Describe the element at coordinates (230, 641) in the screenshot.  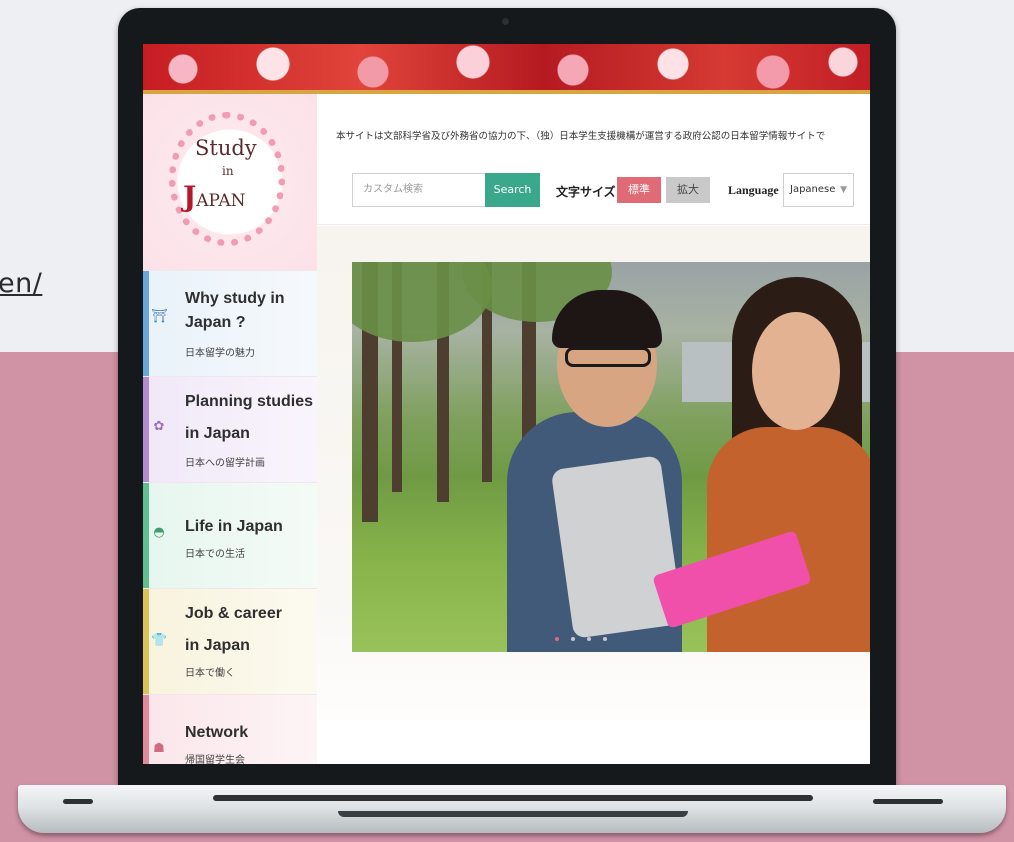
I see `sidebar-item-job-career: 👕 Job & career in Japan 日本で働く` at that location.